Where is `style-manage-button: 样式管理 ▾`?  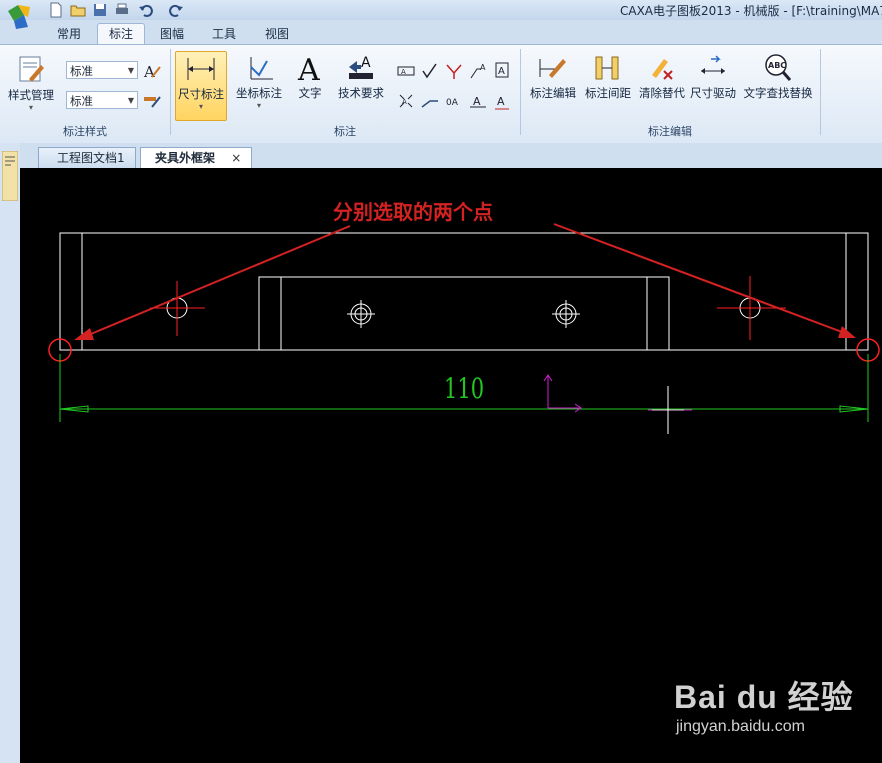
style-manage-button: 样式管理 ▾ is located at coordinates (31, 82).